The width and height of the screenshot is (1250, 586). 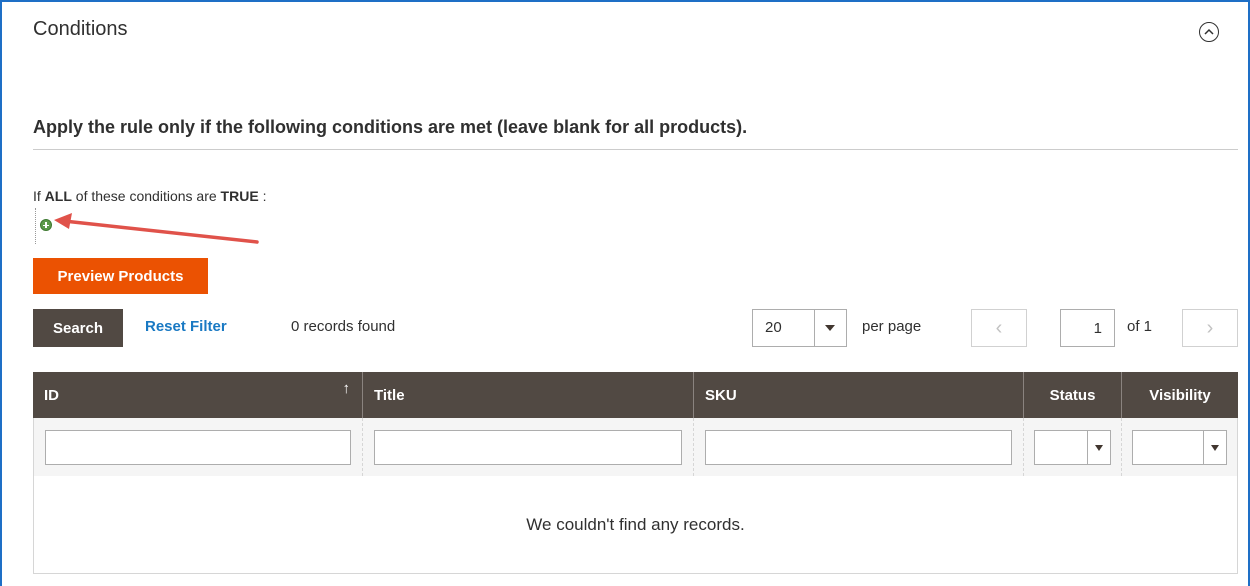 I want to click on column-header-label: Status, so click(x=1072, y=395).